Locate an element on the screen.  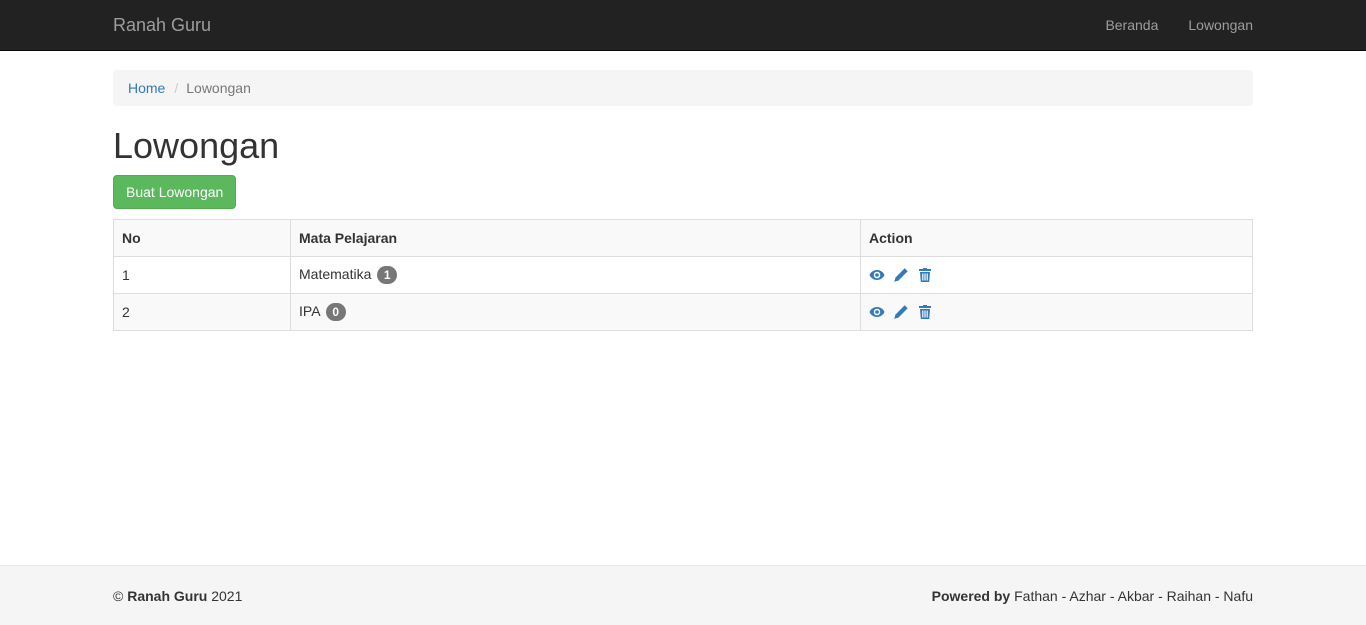
vacancy-table: No Mata Pelajaran Action 1 Matematika 1 is located at coordinates (683, 275).